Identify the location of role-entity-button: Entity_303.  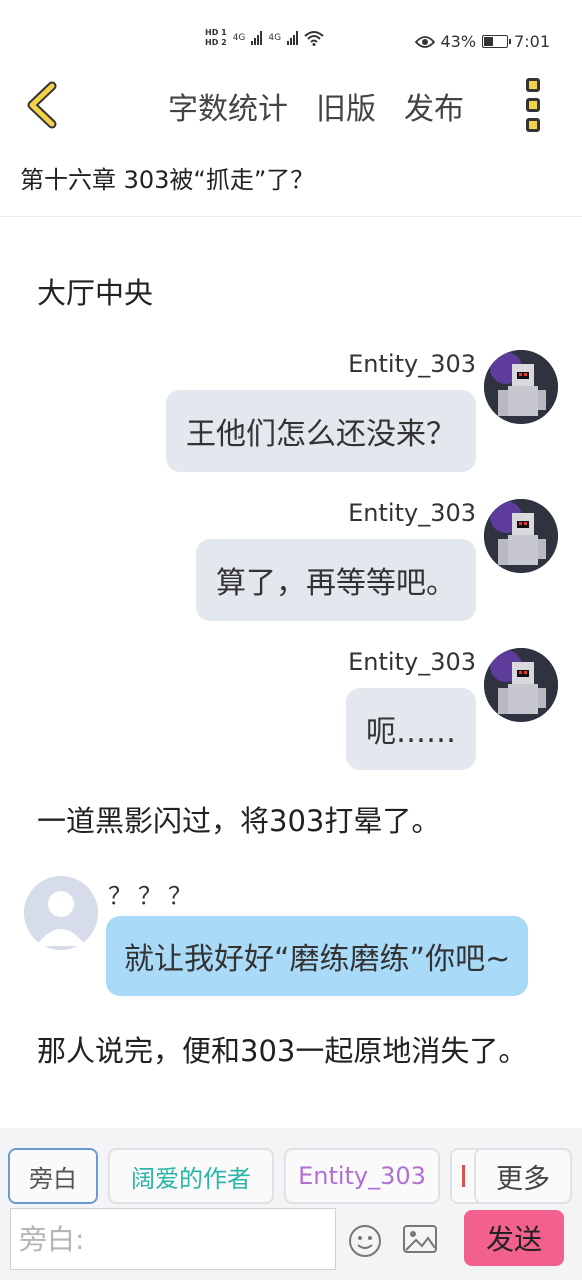
(362, 1176).